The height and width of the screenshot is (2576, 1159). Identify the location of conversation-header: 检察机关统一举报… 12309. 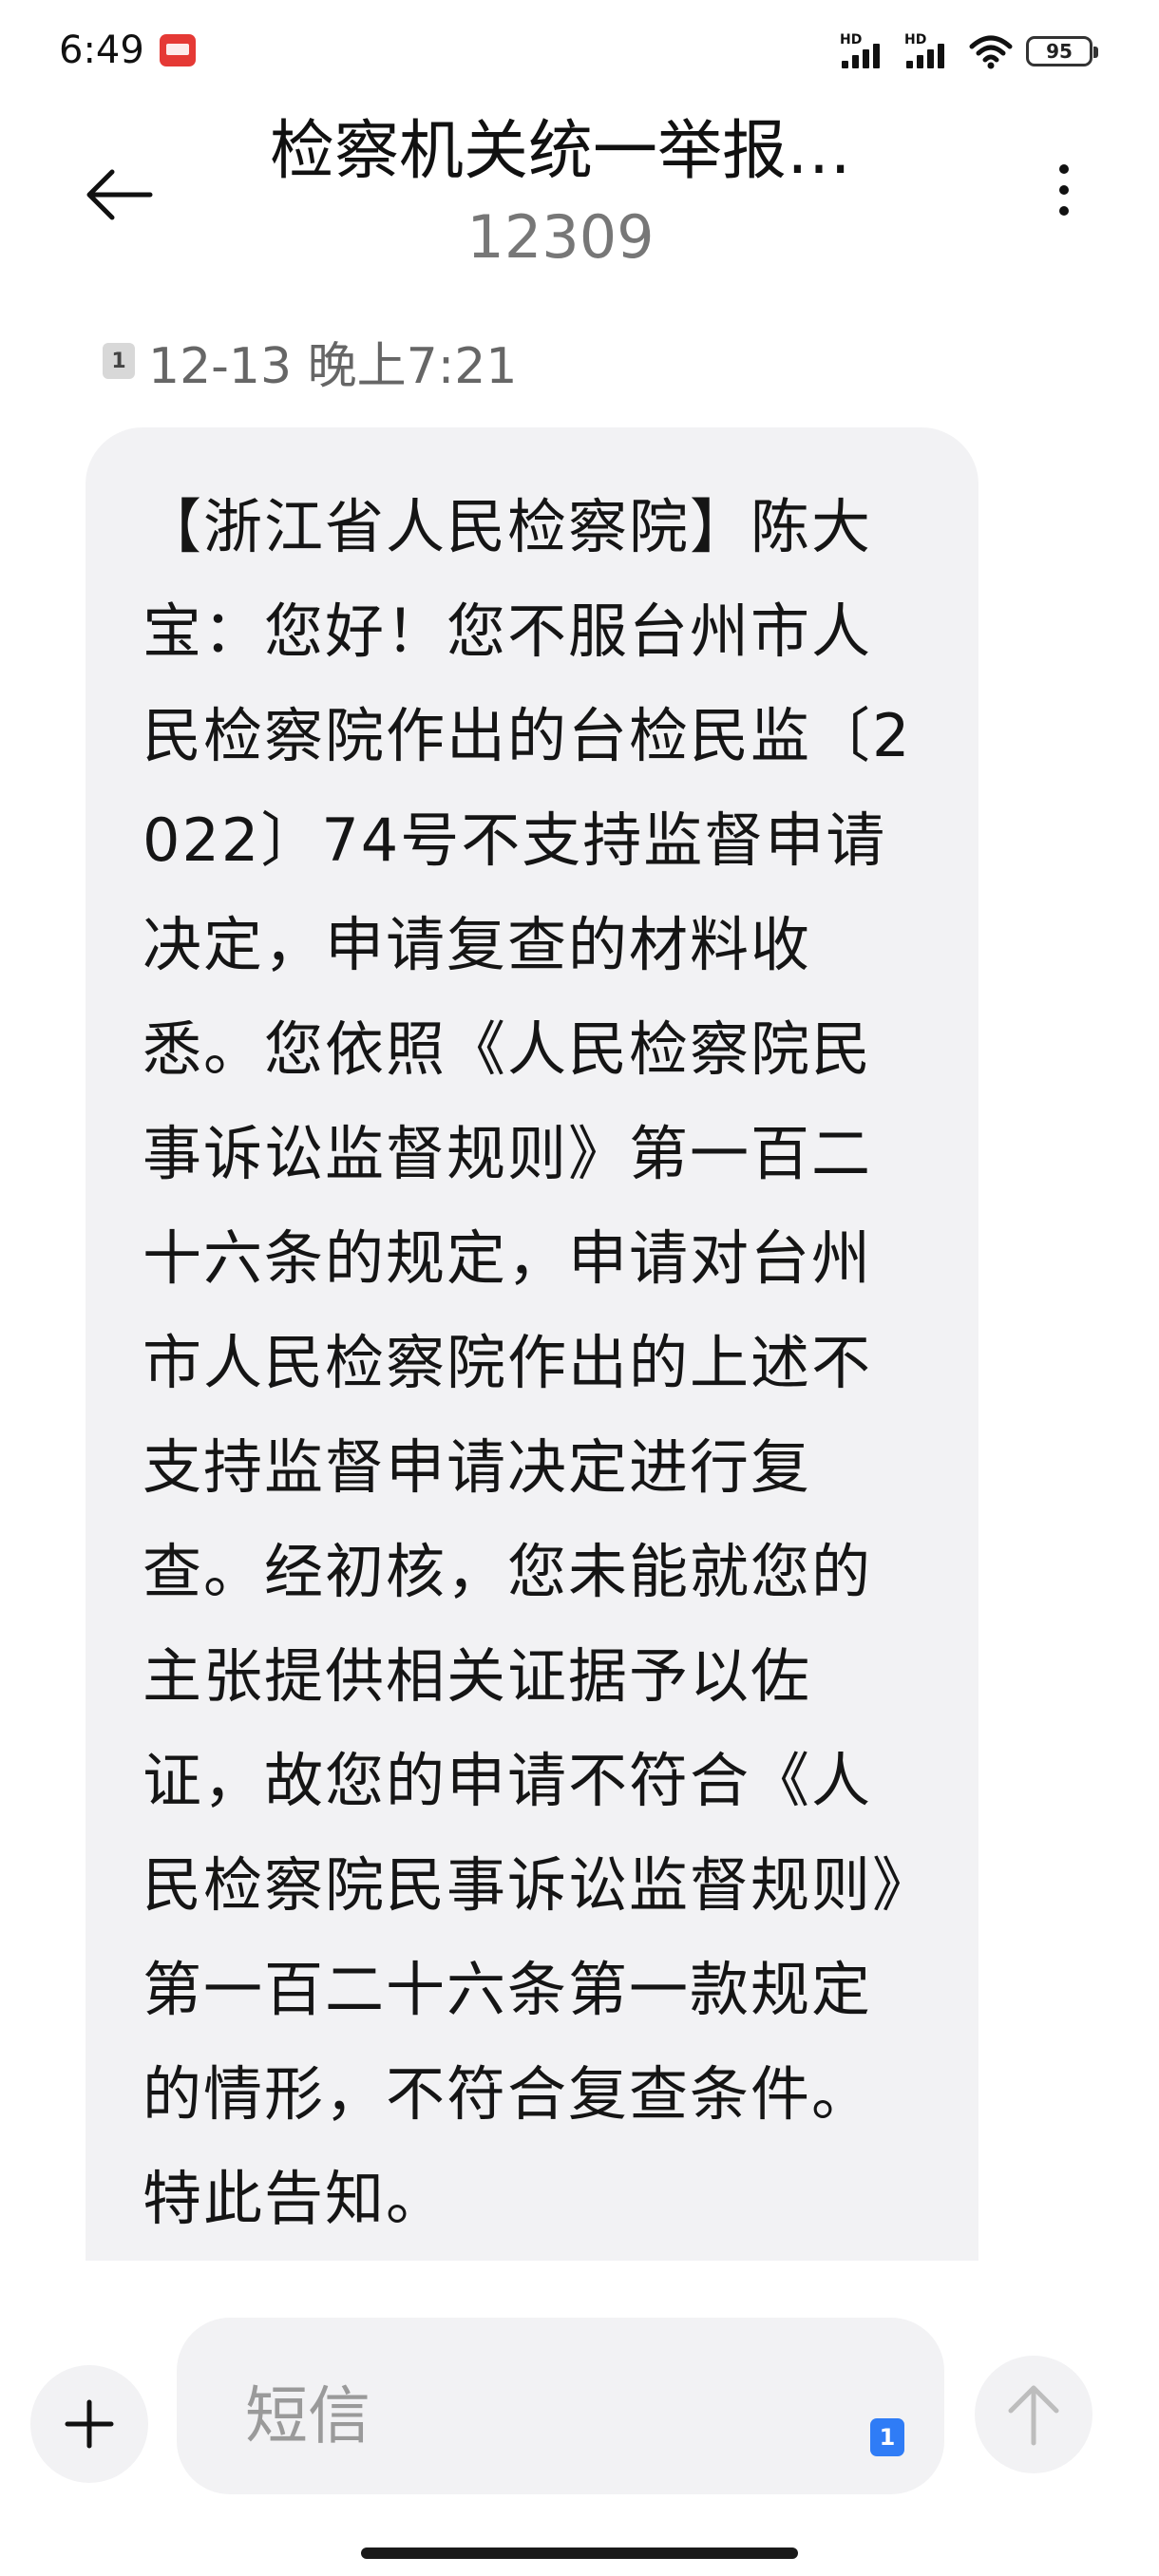
(579, 190).